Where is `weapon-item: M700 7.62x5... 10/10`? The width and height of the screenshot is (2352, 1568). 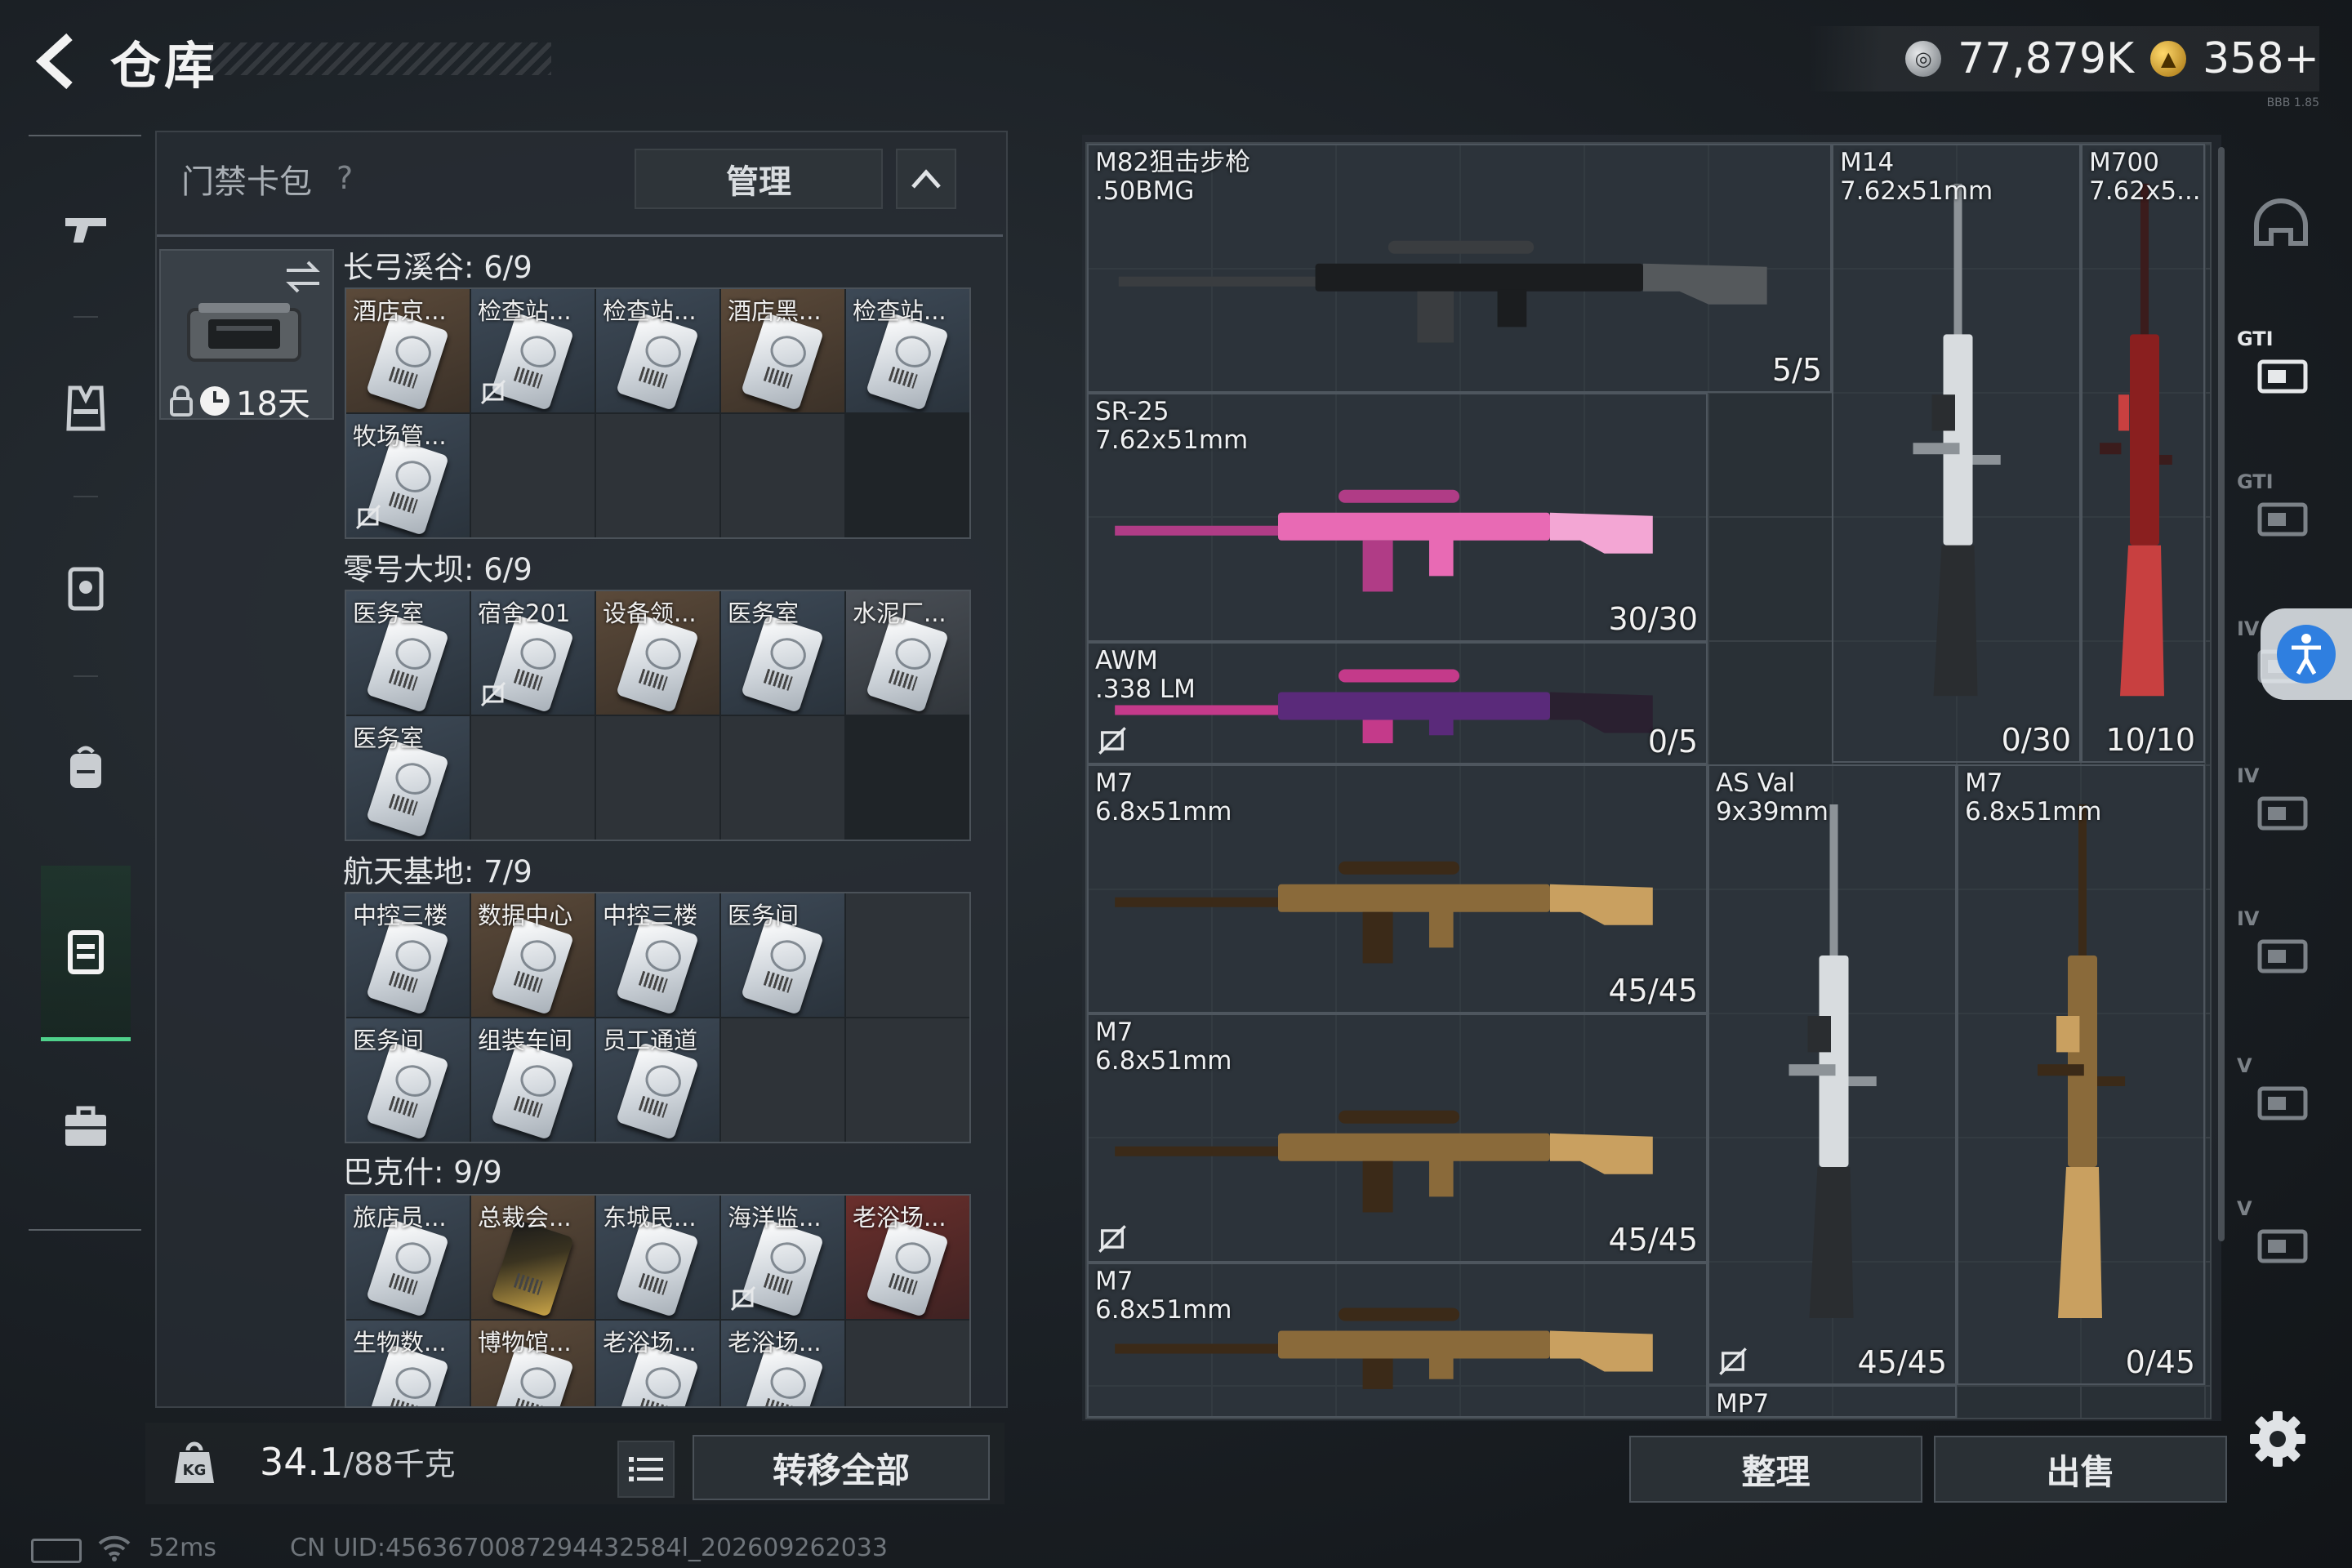
weapon-item: M700 7.62x5... 10/10 is located at coordinates (2143, 453).